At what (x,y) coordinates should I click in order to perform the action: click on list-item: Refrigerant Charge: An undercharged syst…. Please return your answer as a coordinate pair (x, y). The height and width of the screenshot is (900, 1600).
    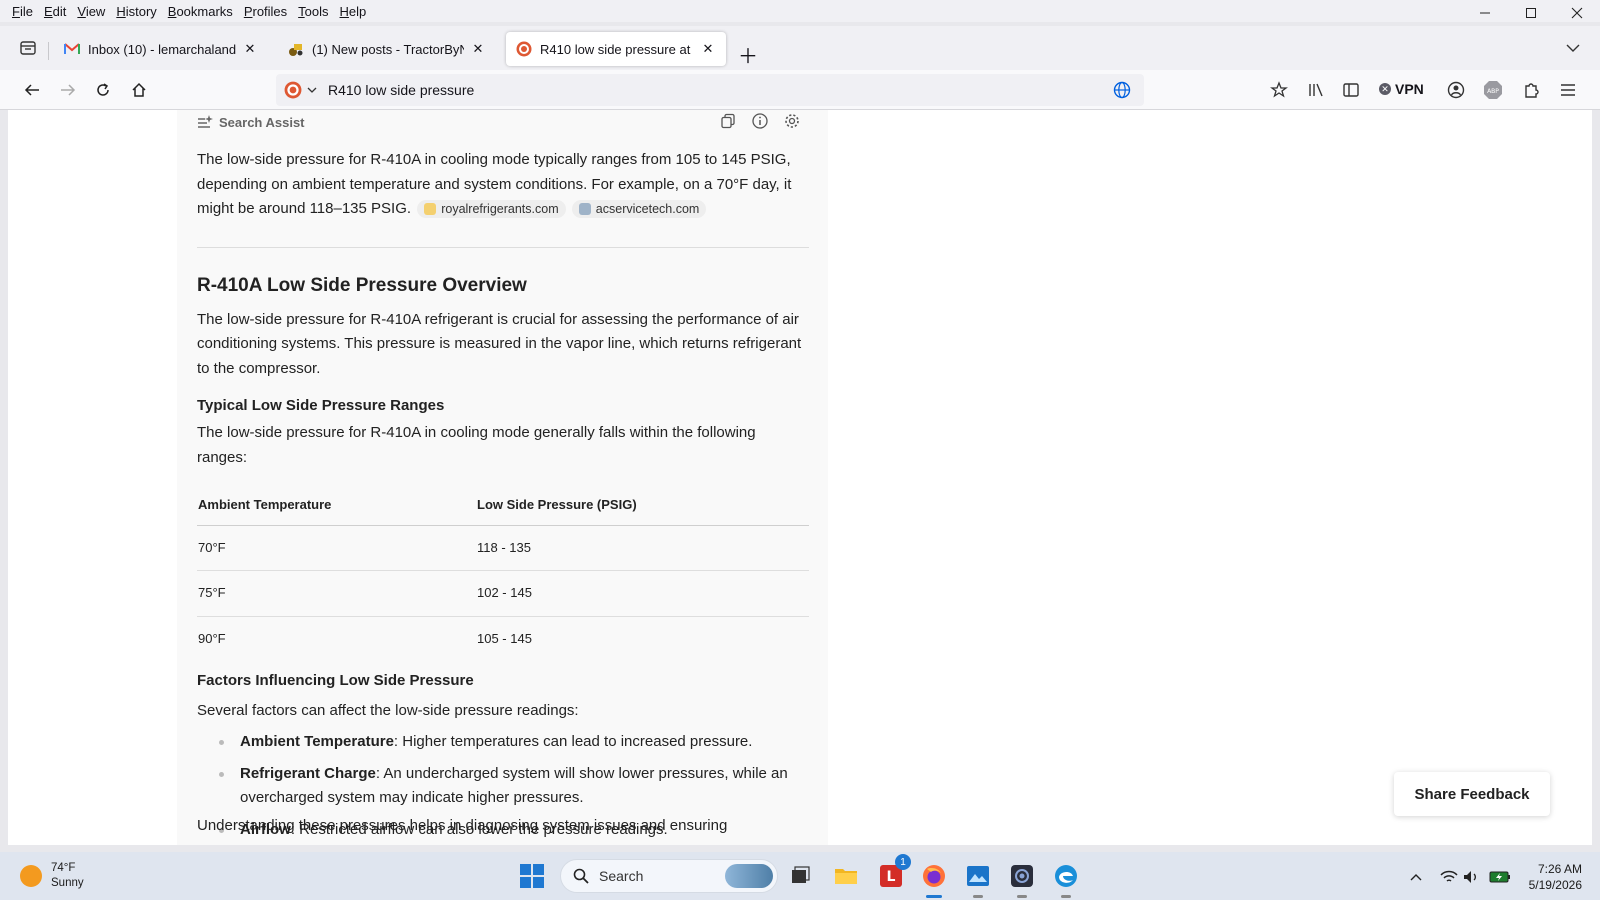
    Looking at the image, I should click on (514, 786).